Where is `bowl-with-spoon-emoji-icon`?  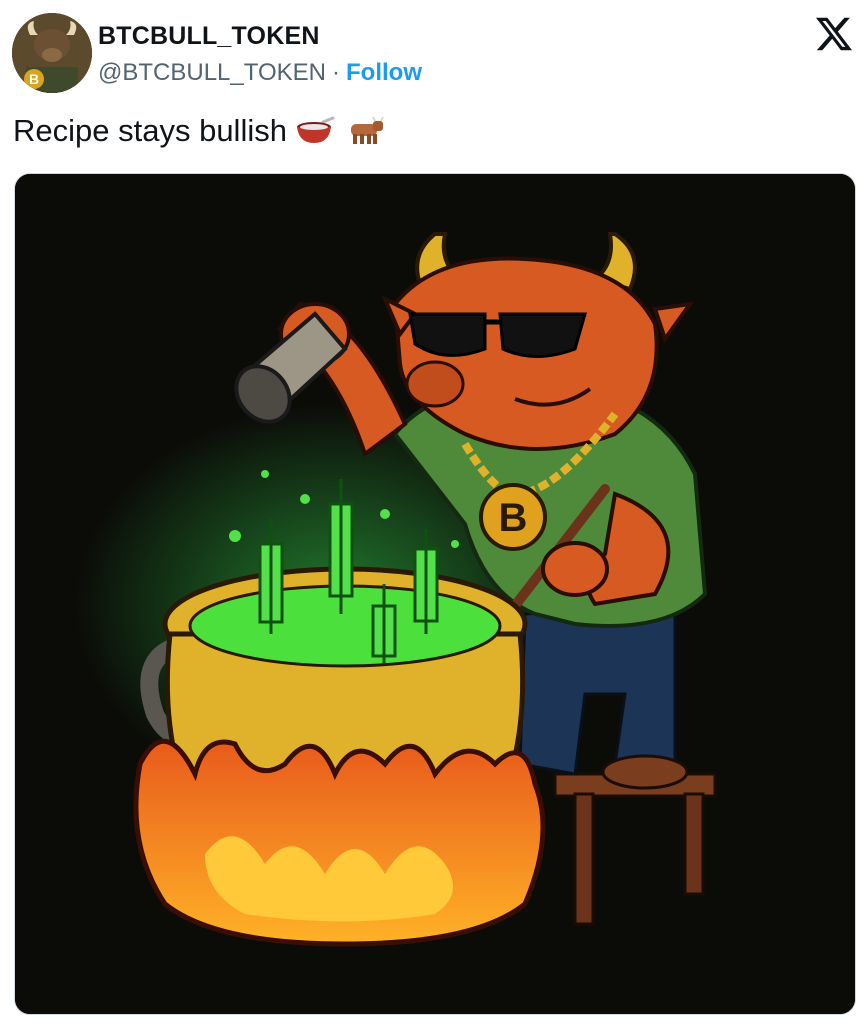
bowl-with-spoon-emoji-icon is located at coordinates (315, 129).